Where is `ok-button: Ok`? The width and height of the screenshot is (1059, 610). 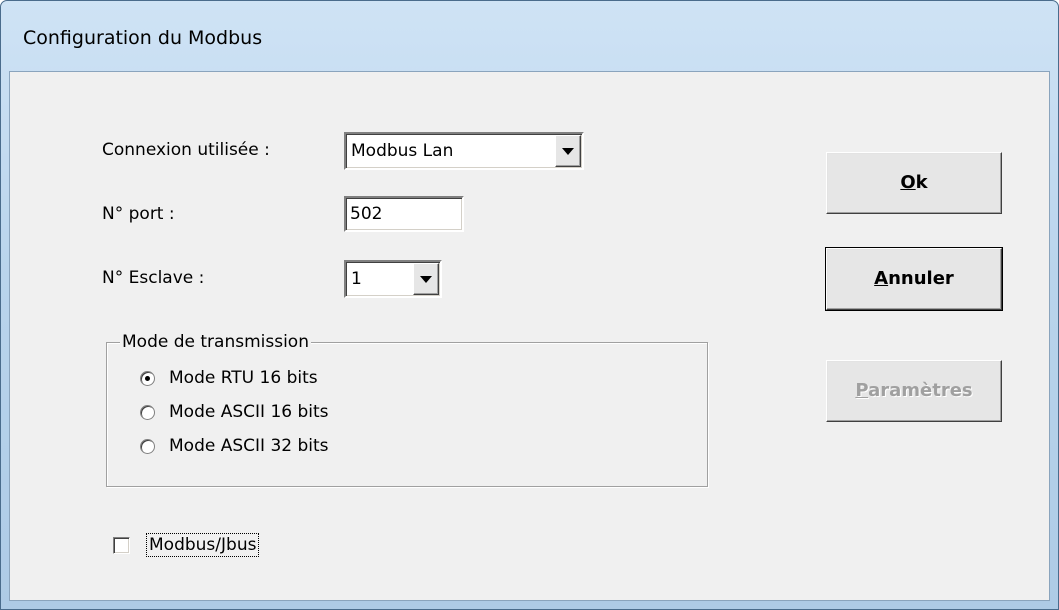 ok-button: Ok is located at coordinates (914, 183).